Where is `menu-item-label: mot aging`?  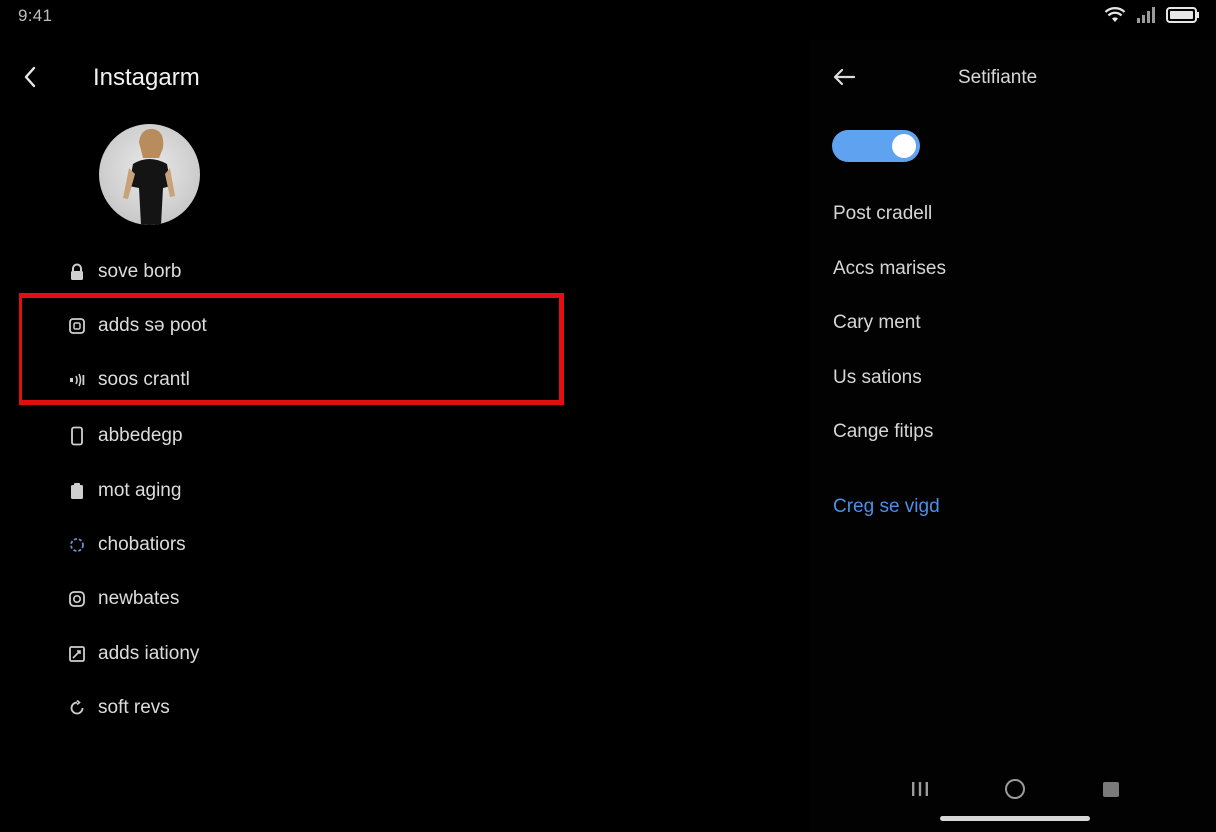
menu-item-label: mot aging is located at coordinates (140, 490).